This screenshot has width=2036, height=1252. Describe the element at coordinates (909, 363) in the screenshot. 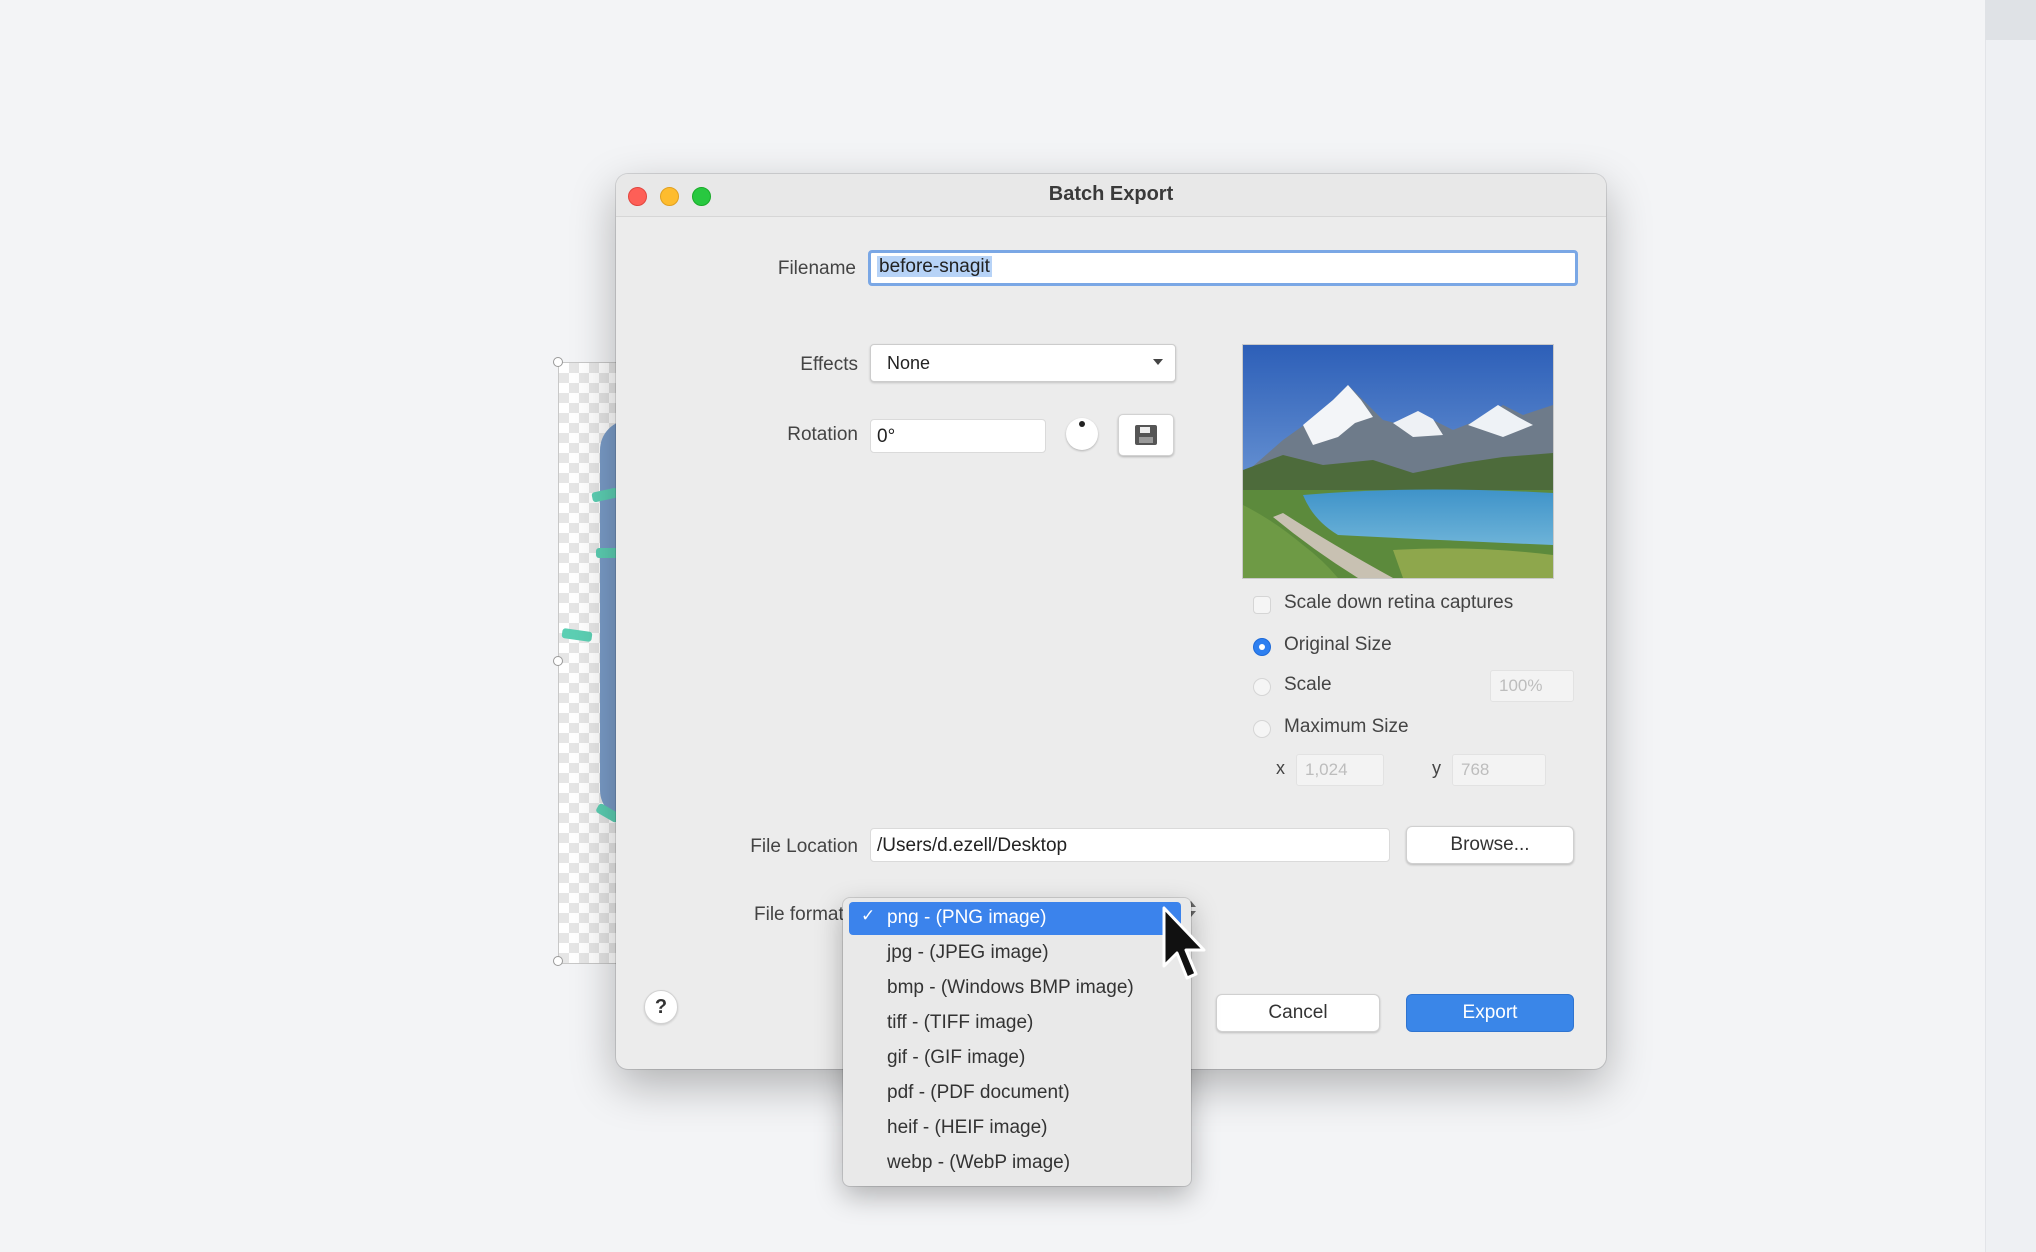

I see `effects-value: None` at that location.